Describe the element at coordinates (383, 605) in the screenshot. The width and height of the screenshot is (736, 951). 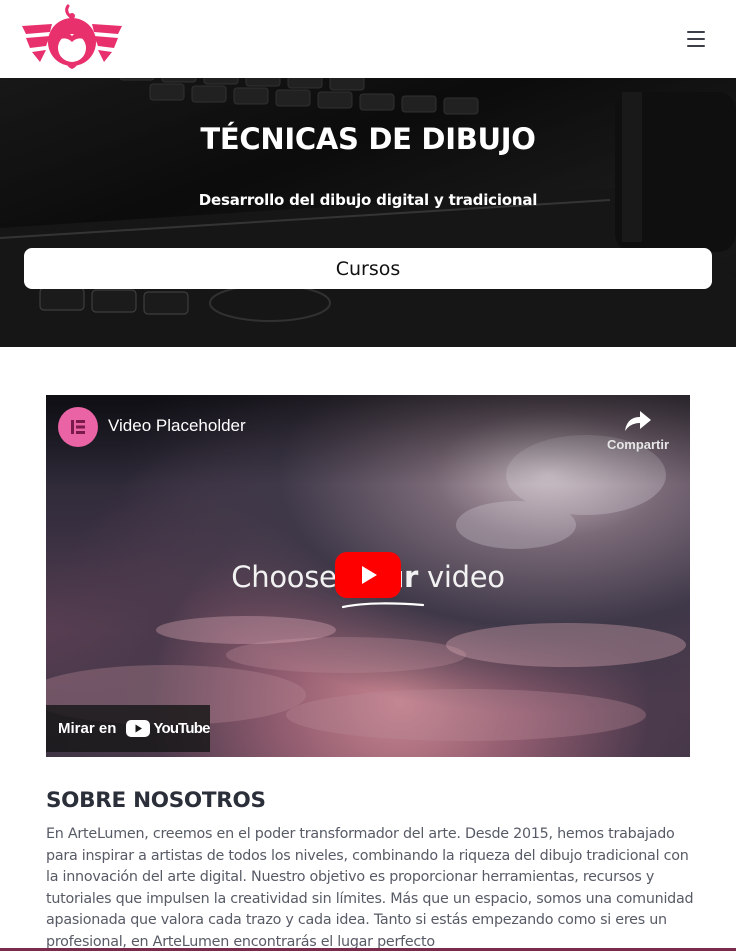
I see `overlay-underline` at that location.